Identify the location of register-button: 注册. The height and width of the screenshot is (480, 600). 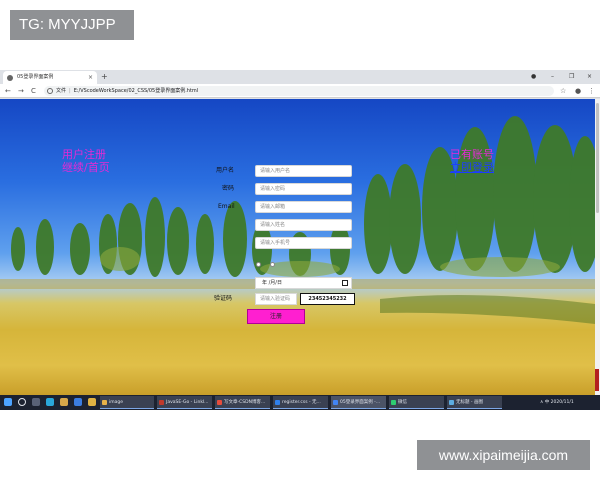
(276, 316).